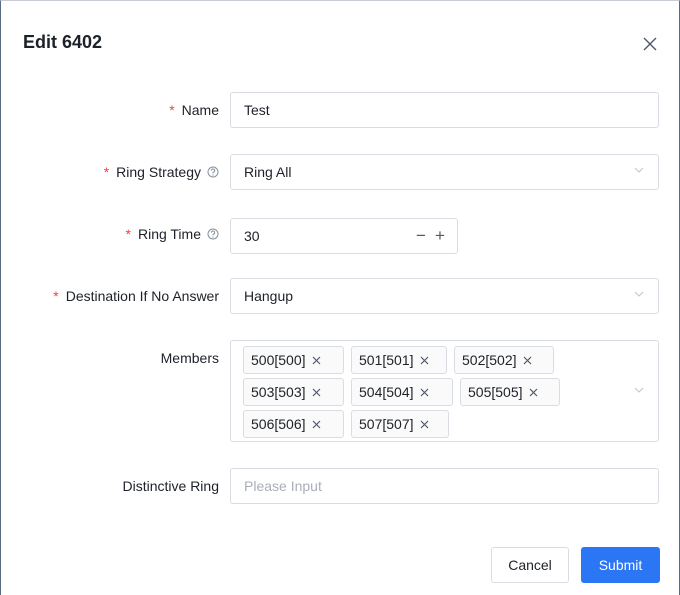 The width and height of the screenshot is (680, 595). What do you see at coordinates (158, 172) in the screenshot?
I see `ring-strategy-label-text: Ring Strategy` at bounding box center [158, 172].